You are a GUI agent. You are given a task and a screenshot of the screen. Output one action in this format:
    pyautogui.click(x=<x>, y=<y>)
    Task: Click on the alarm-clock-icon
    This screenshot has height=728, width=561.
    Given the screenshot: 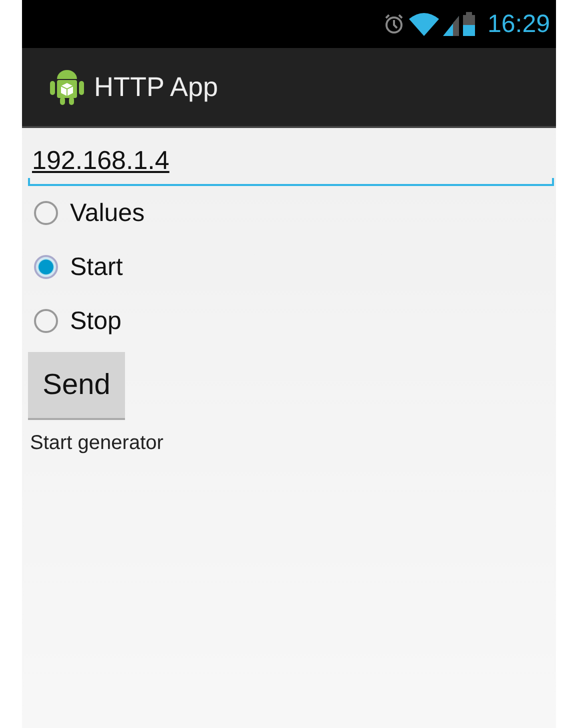 What is the action you would take?
    pyautogui.click(x=394, y=24)
    